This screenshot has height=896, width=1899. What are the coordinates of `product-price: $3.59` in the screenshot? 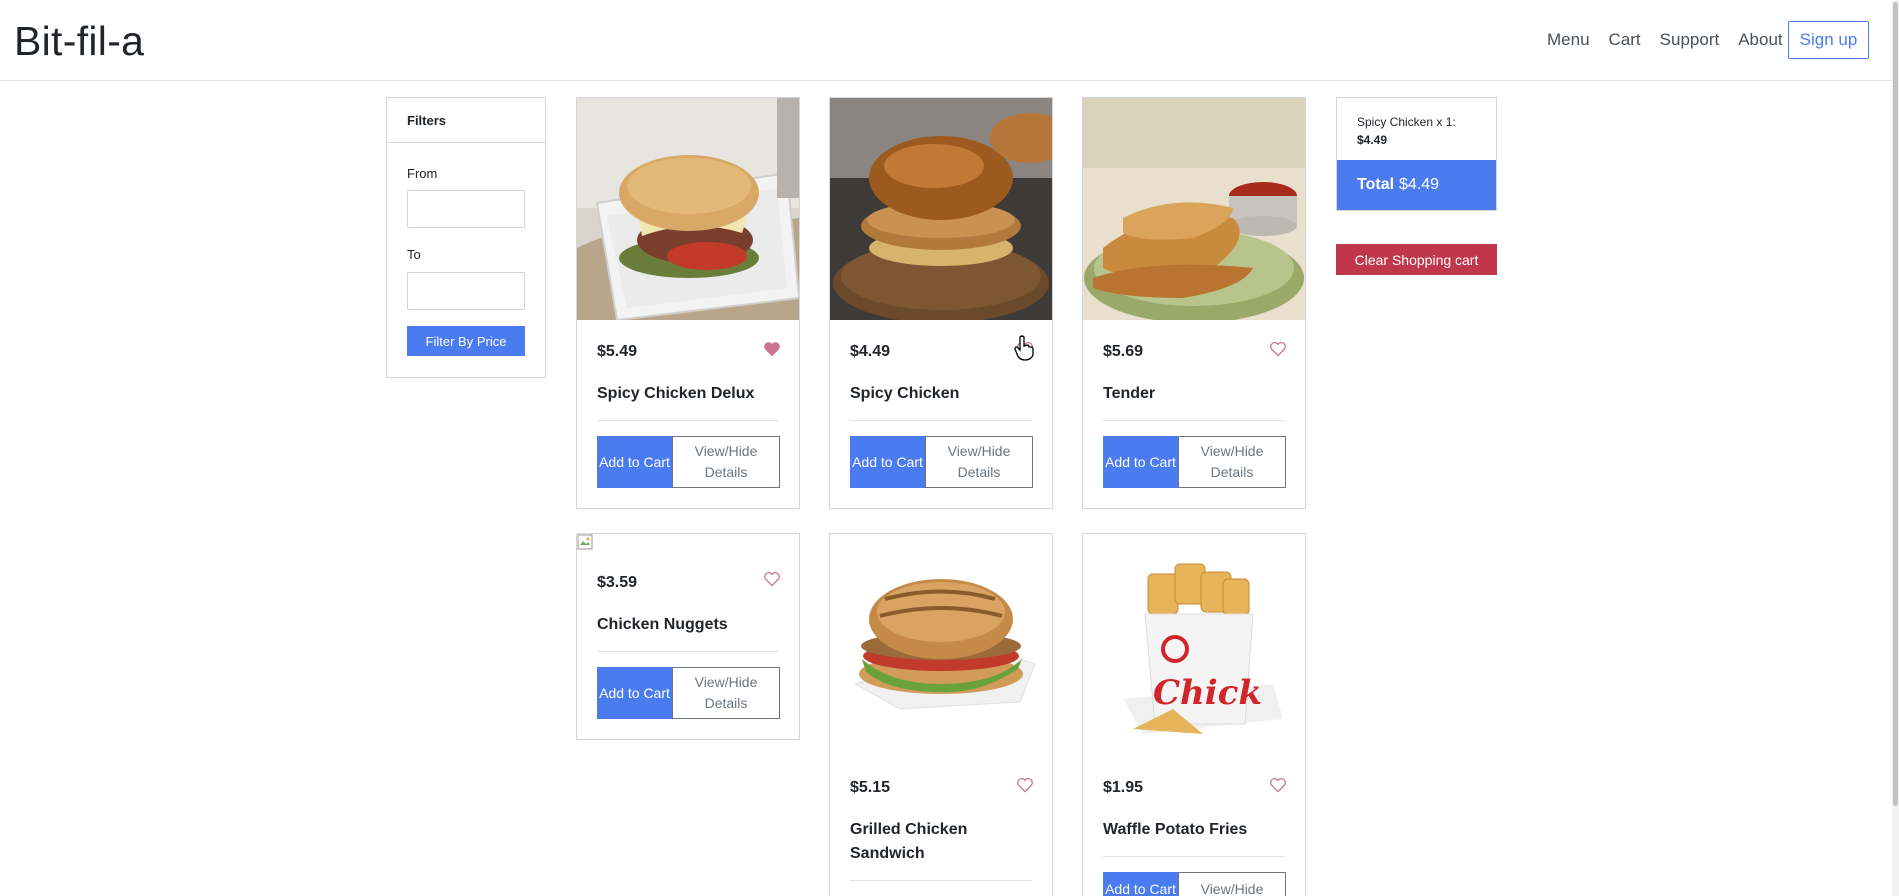 It's located at (617, 582).